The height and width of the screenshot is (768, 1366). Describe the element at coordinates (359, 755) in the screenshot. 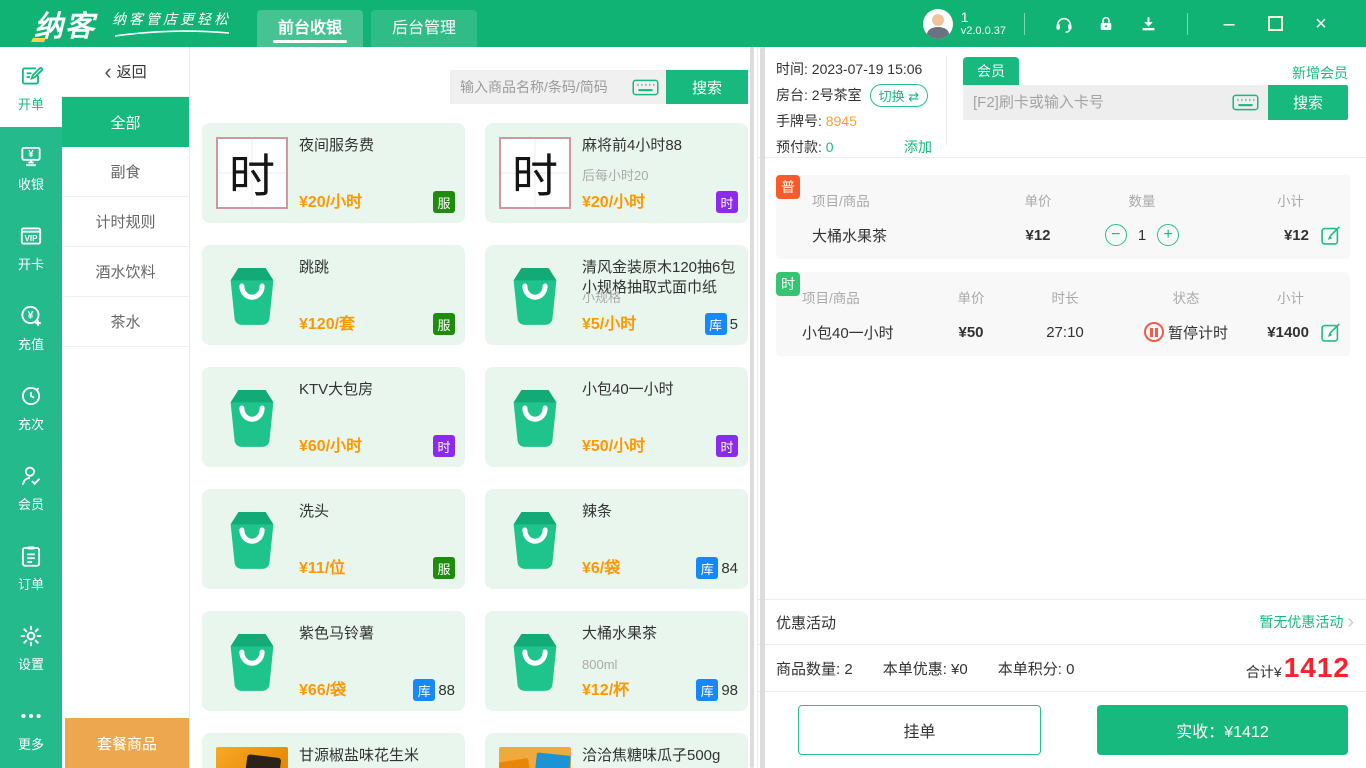

I see `product-name: 甘源椒盐味花生米` at that location.